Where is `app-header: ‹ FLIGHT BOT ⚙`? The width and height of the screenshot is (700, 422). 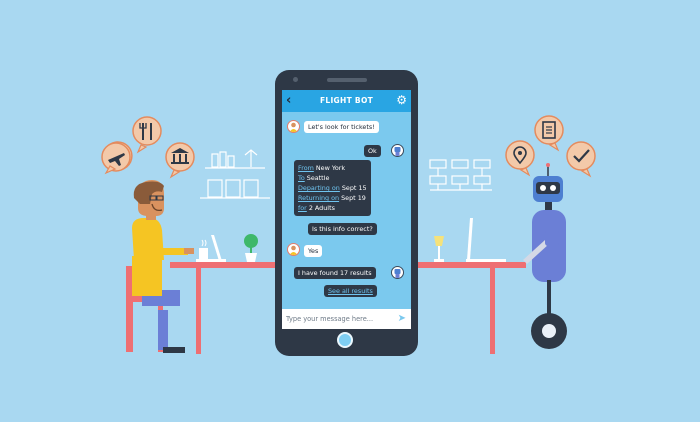
app-header: ‹ FLIGHT BOT ⚙ is located at coordinates (346, 101).